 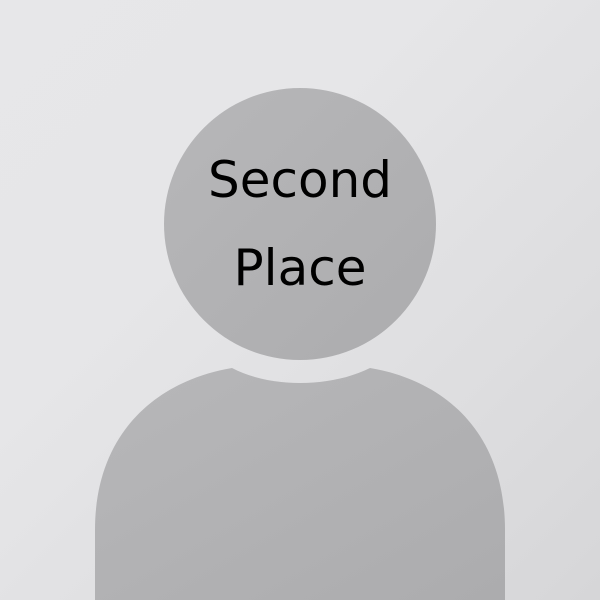 I want to click on placeholder-label-line-2: Place, so click(x=300, y=268).